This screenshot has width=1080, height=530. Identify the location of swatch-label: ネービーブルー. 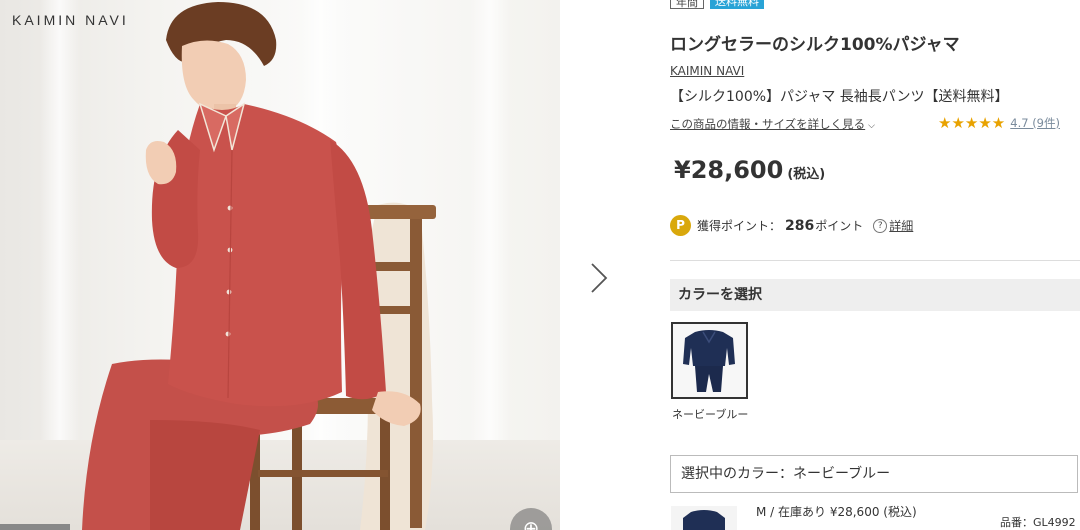
(710, 414).